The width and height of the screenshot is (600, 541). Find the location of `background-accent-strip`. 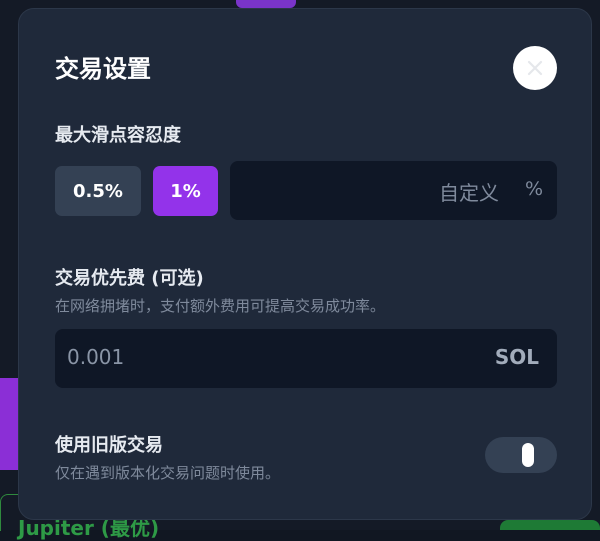

background-accent-strip is located at coordinates (266, 4).